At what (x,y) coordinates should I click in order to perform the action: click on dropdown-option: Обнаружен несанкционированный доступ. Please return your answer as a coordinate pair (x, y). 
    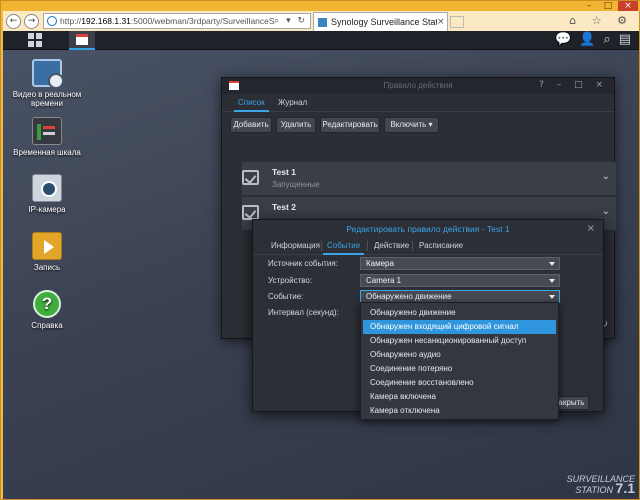
    Looking at the image, I should click on (459, 341).